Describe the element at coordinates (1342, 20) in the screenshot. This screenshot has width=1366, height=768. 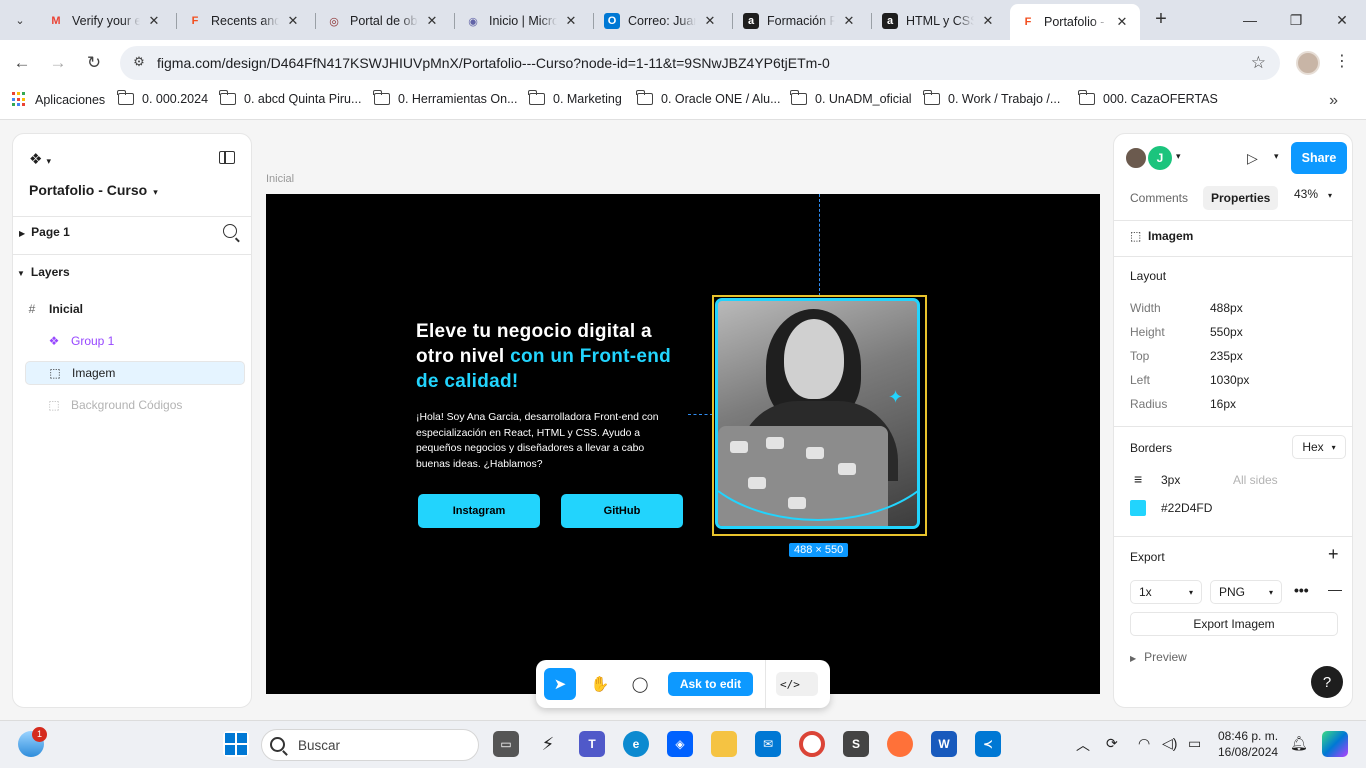
I see `close-window-button: ✕` at that location.